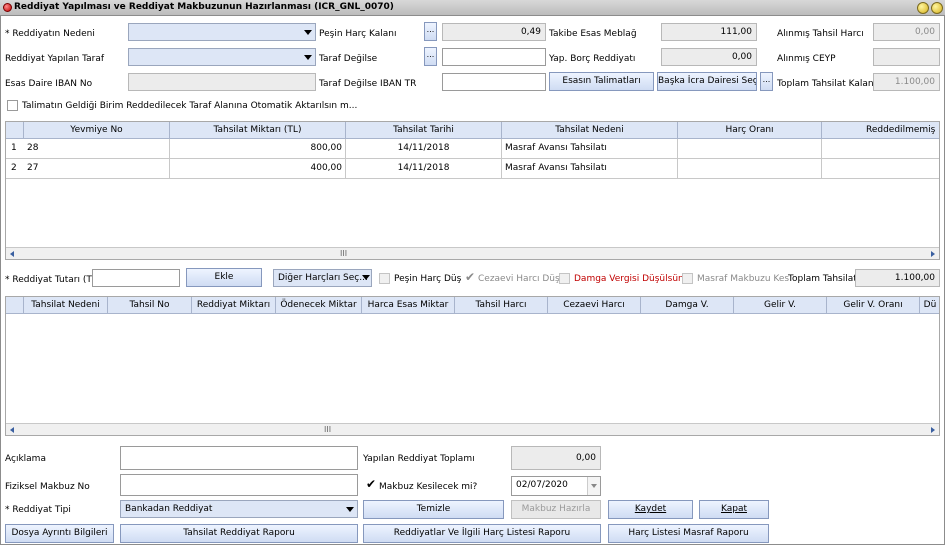 The height and width of the screenshot is (545, 945). What do you see at coordinates (822, 279) in the screenshot?
I see `toplam-tahsilat-label: Toplam Tahsilat` at bounding box center [822, 279].